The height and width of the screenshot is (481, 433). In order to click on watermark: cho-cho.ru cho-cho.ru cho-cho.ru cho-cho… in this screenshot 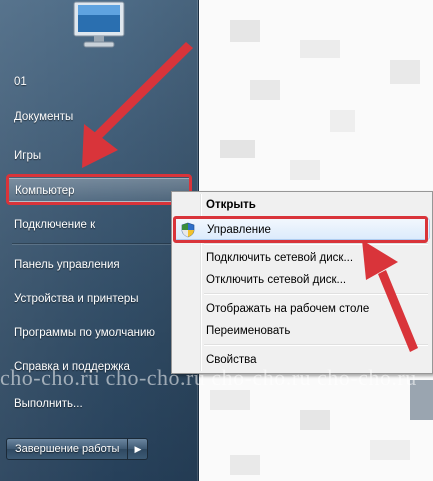, I will do `click(208, 377)`.